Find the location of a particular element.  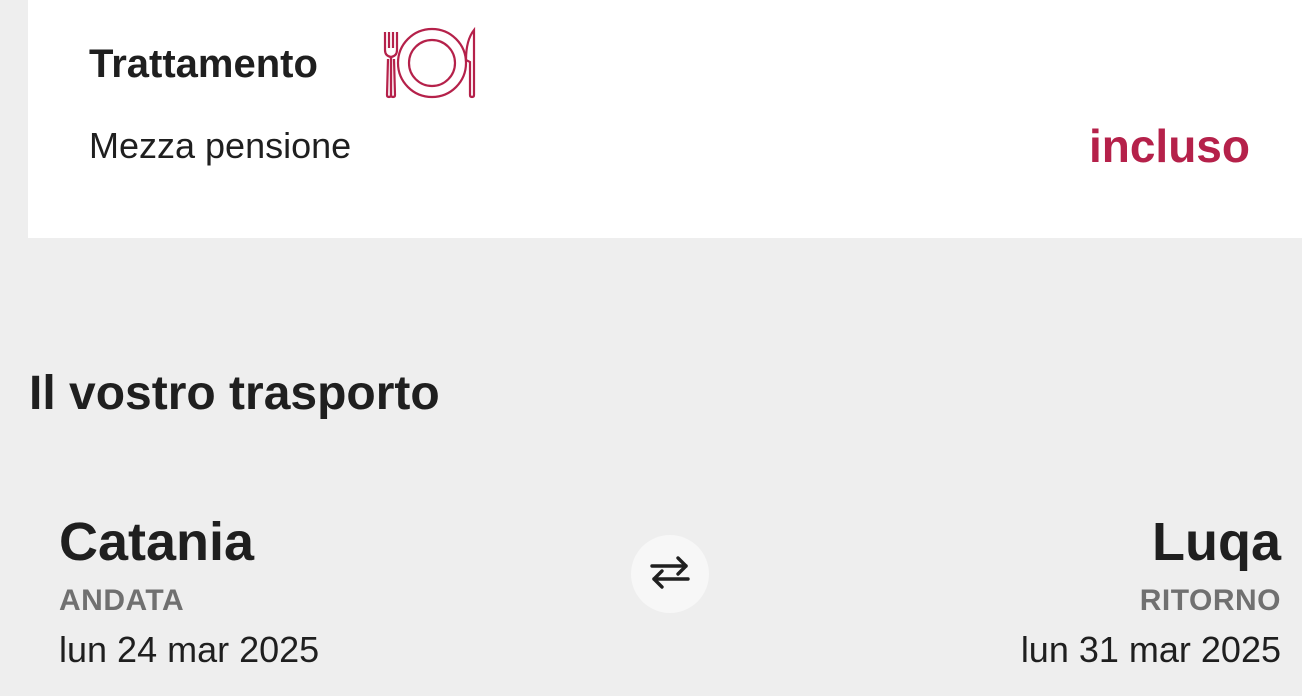

board-type-text: Mezza pensione is located at coordinates (220, 145).